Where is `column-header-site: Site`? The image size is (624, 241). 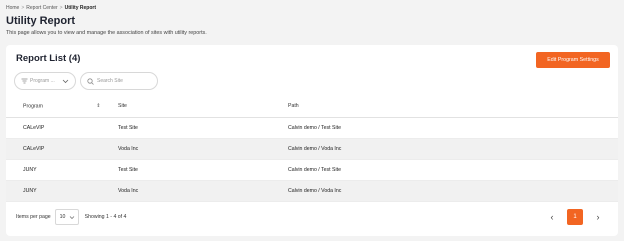 column-header-site: Site is located at coordinates (203, 106).